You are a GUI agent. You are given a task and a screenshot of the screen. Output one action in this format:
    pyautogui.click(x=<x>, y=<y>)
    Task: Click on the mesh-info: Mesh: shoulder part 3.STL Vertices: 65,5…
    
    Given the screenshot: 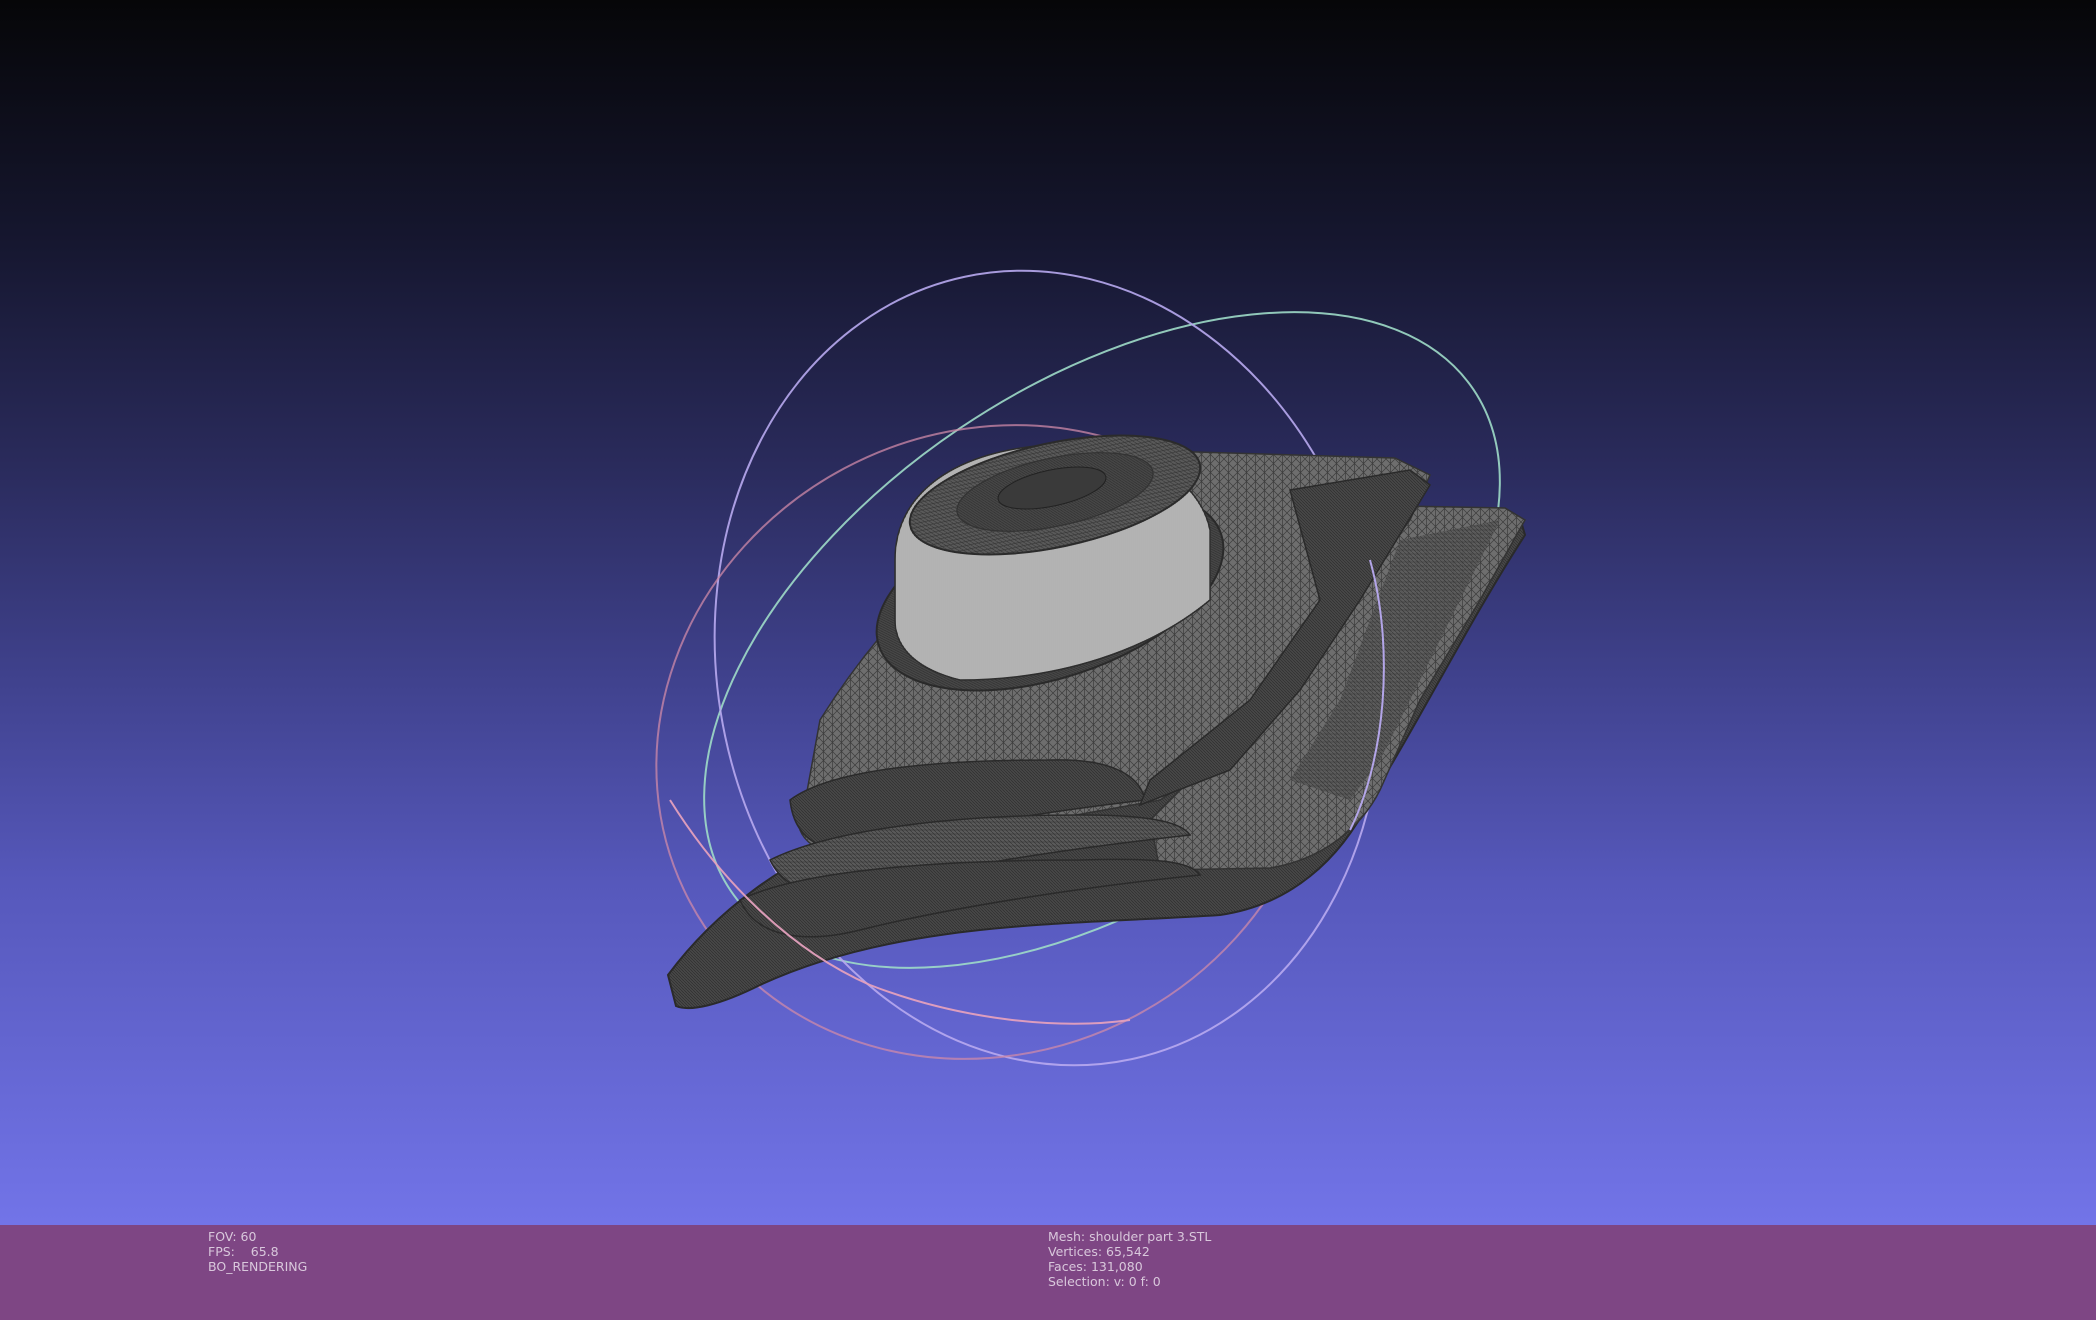 What is the action you would take?
    pyautogui.click(x=1129, y=1259)
    